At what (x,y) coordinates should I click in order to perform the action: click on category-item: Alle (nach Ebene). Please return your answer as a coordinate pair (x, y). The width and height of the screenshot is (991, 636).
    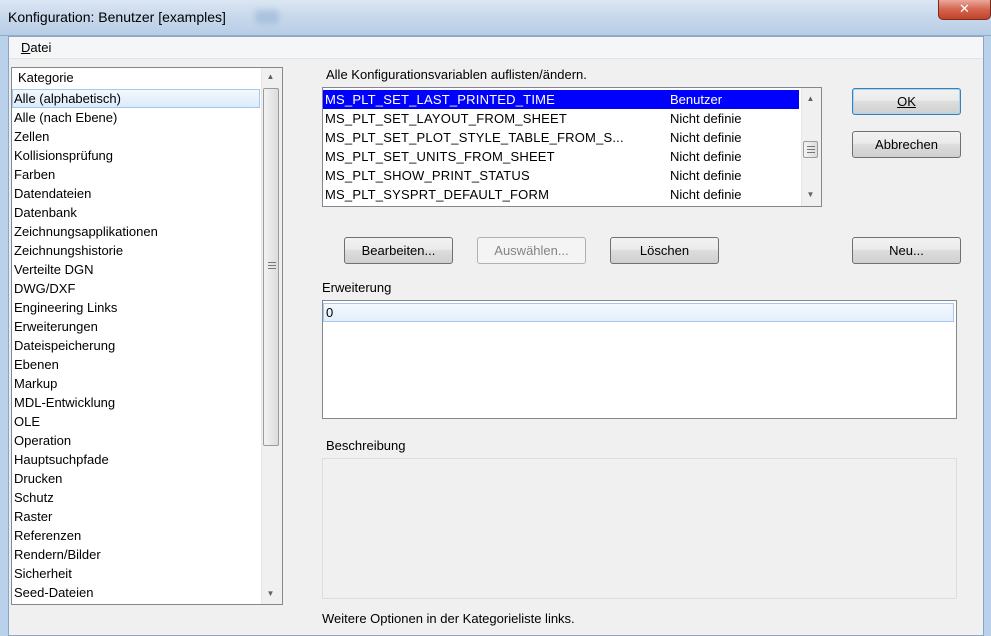
    Looking at the image, I should click on (136, 117).